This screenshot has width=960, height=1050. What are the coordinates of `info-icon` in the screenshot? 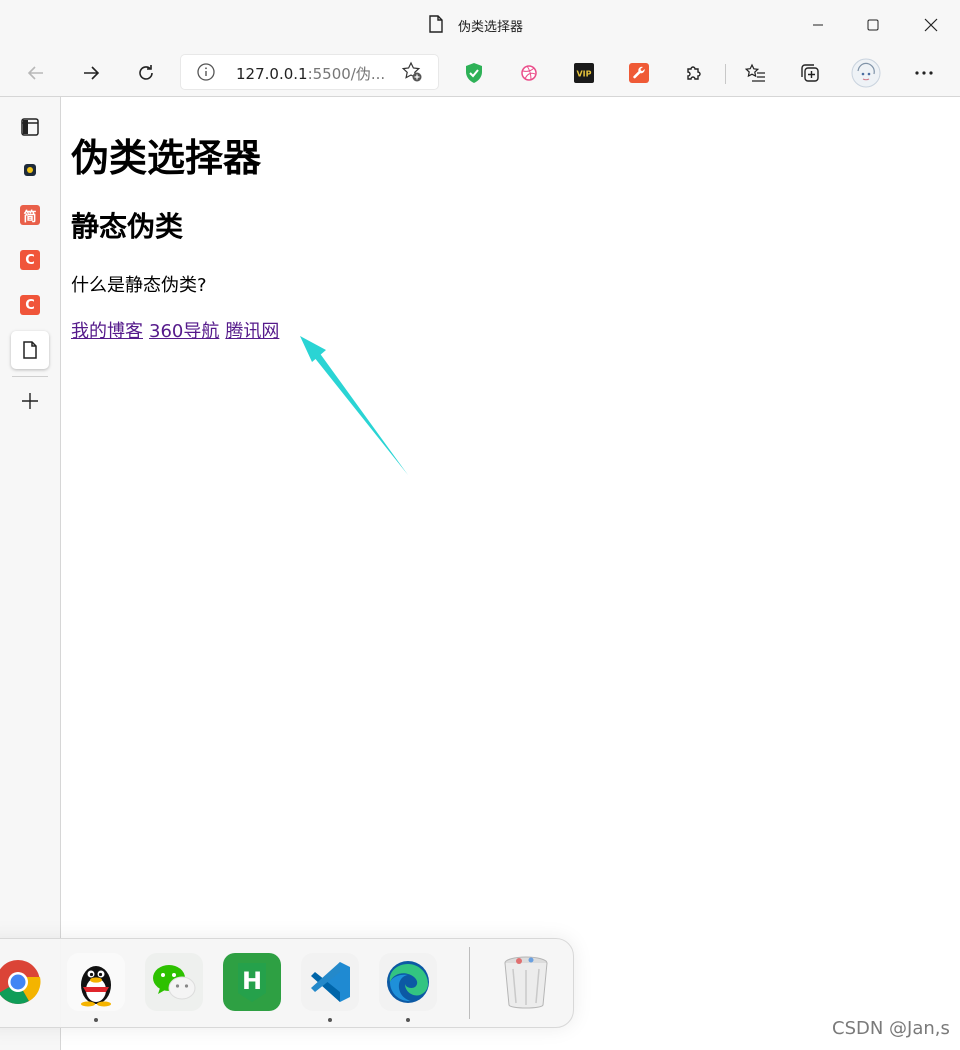 It's located at (206, 74).